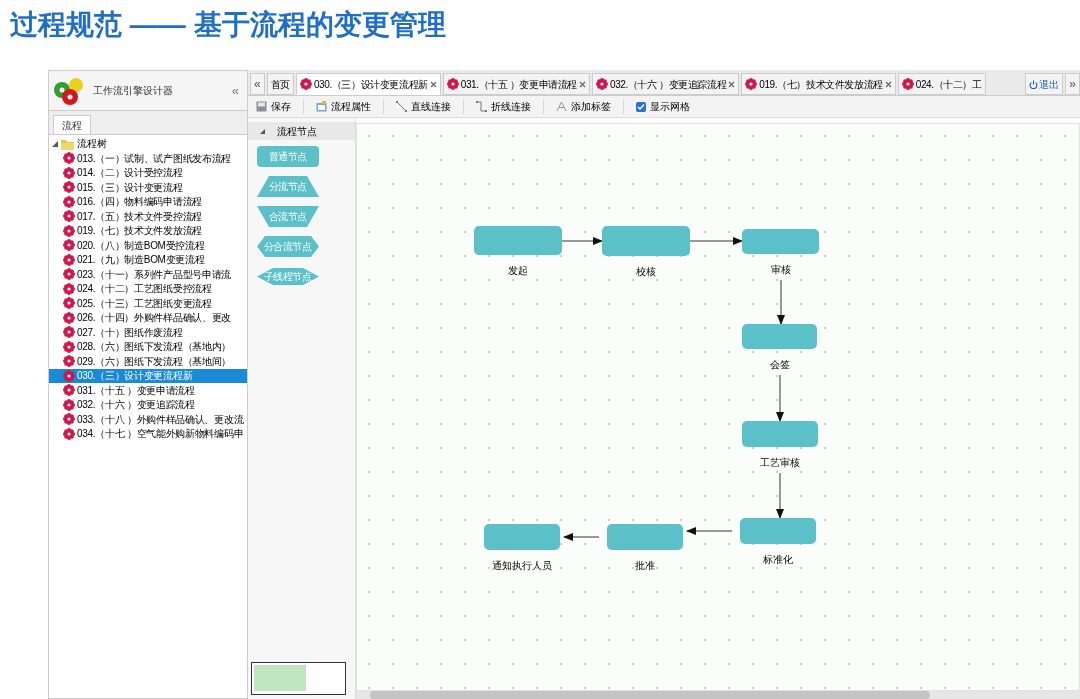 The height and width of the screenshot is (699, 1080). Describe the element at coordinates (941, 84) in the screenshot. I see `tab: 024.（十二）工` at that location.